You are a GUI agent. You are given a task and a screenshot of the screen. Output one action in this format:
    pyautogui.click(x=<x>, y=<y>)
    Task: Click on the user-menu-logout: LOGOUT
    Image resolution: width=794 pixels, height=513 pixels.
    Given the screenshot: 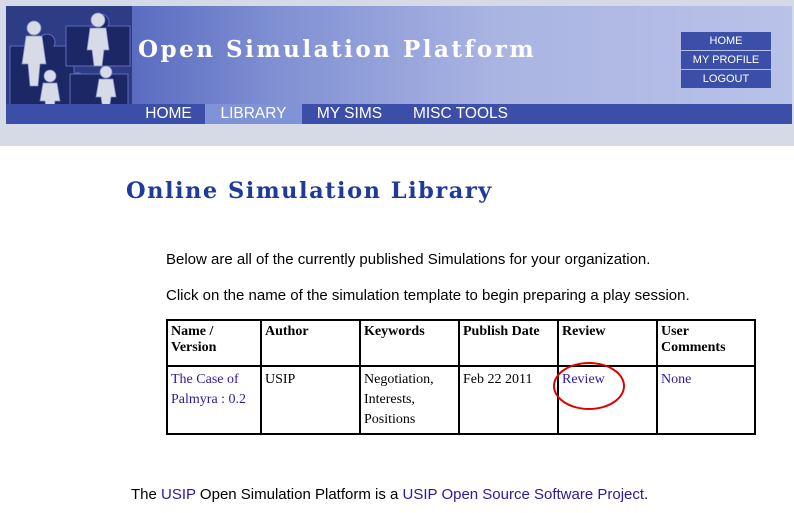 What is the action you would take?
    pyautogui.click(x=726, y=79)
    